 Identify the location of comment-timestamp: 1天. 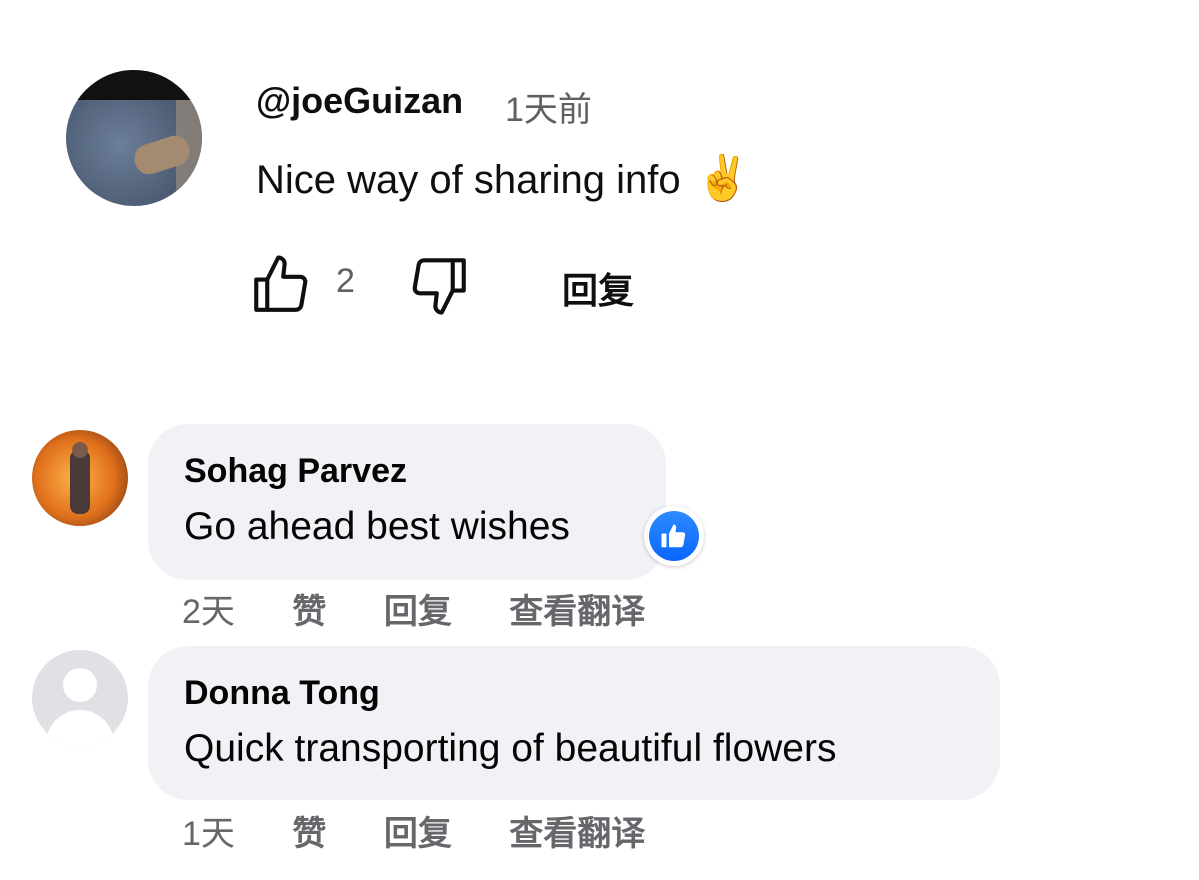
(208, 830).